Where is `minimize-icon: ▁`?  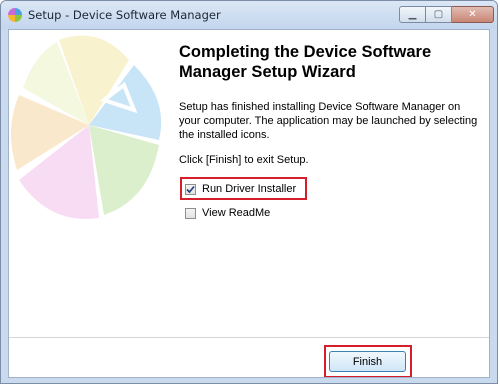
minimize-icon: ▁ is located at coordinates (412, 14).